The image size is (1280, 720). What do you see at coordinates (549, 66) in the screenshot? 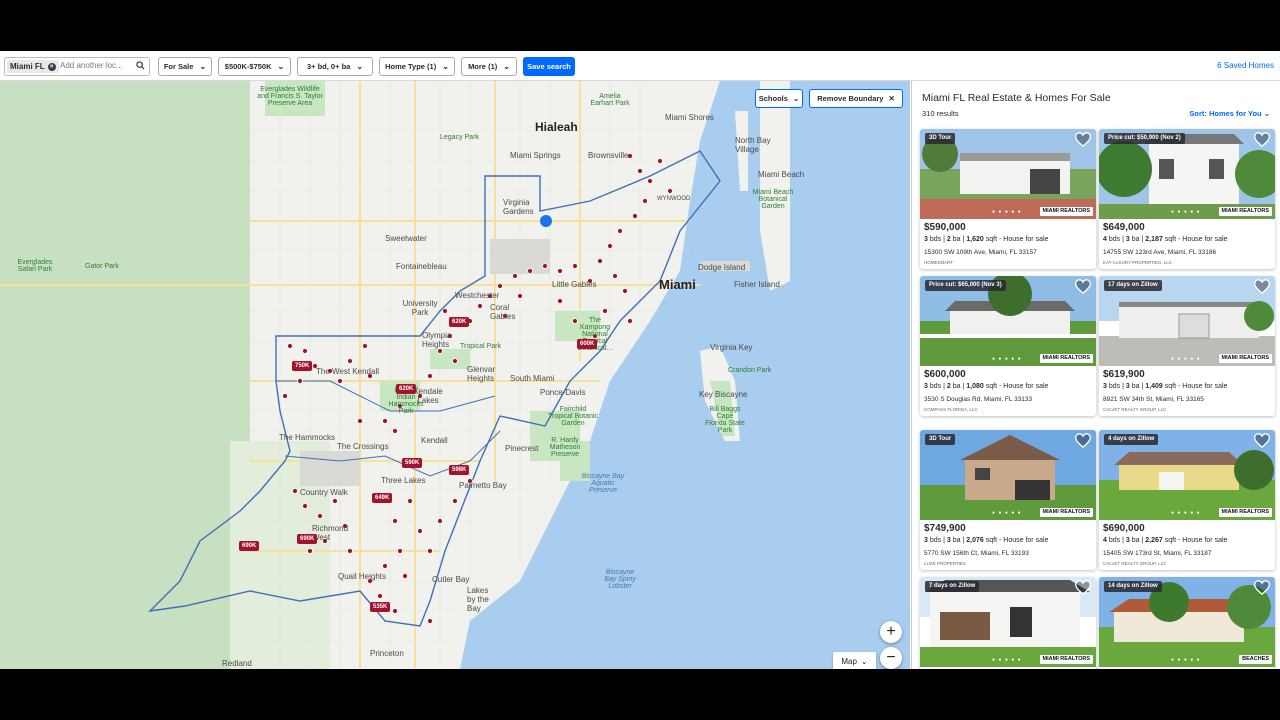
I see `save-search-button: Save search` at bounding box center [549, 66].